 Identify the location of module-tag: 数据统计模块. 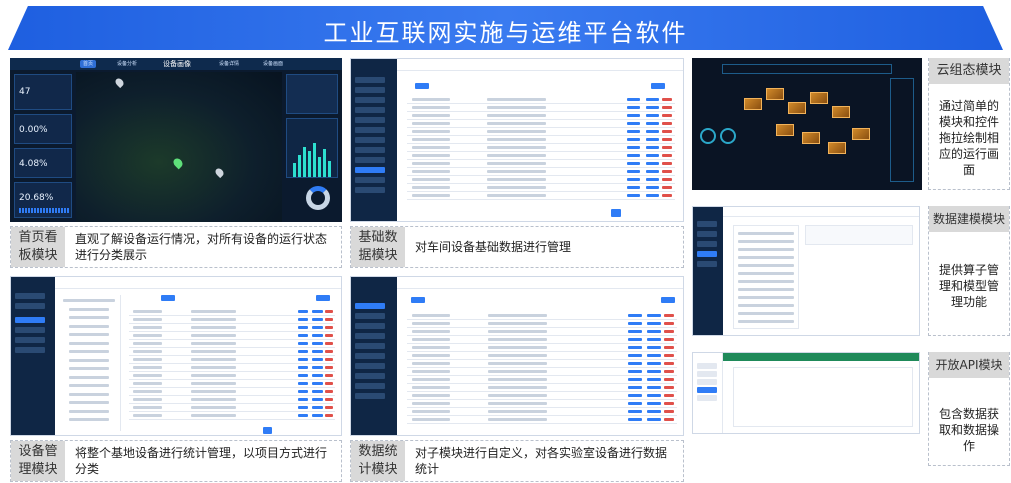
(378, 461).